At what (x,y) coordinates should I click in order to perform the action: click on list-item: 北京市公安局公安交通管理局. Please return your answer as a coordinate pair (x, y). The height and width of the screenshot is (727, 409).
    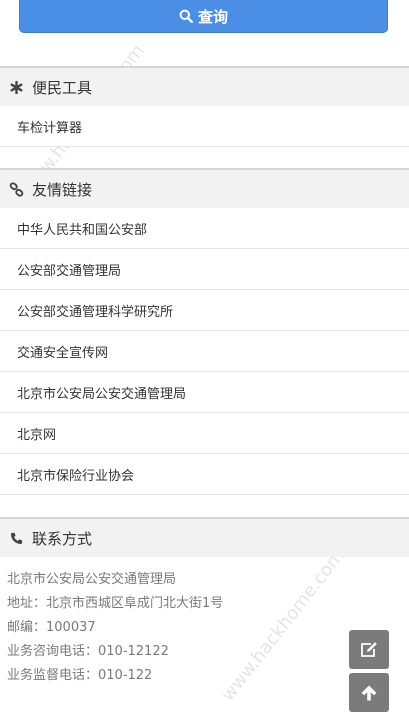
    Looking at the image, I should click on (204, 392).